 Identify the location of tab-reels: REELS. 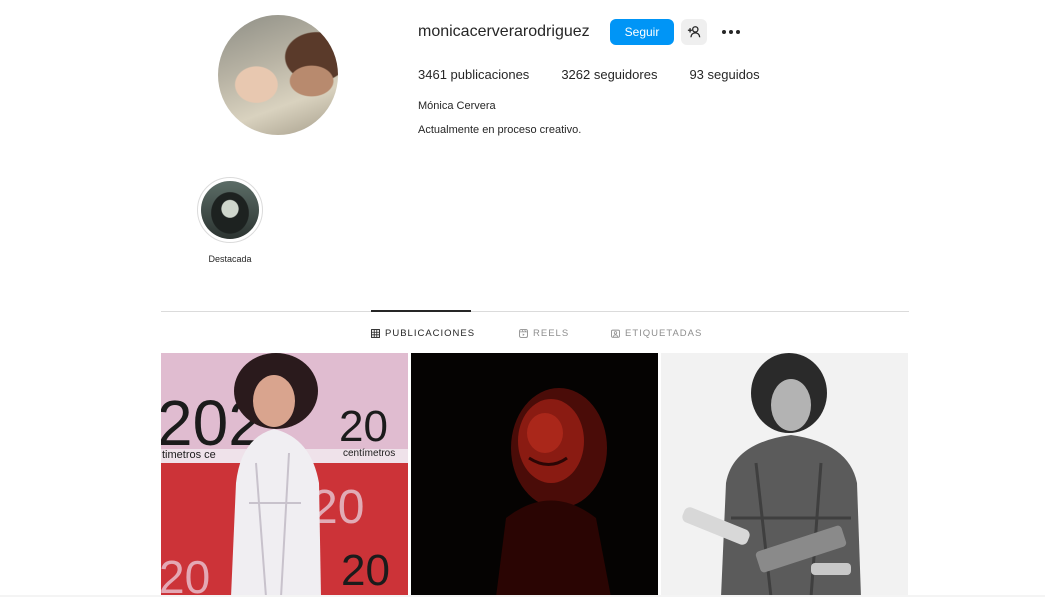
(544, 333).